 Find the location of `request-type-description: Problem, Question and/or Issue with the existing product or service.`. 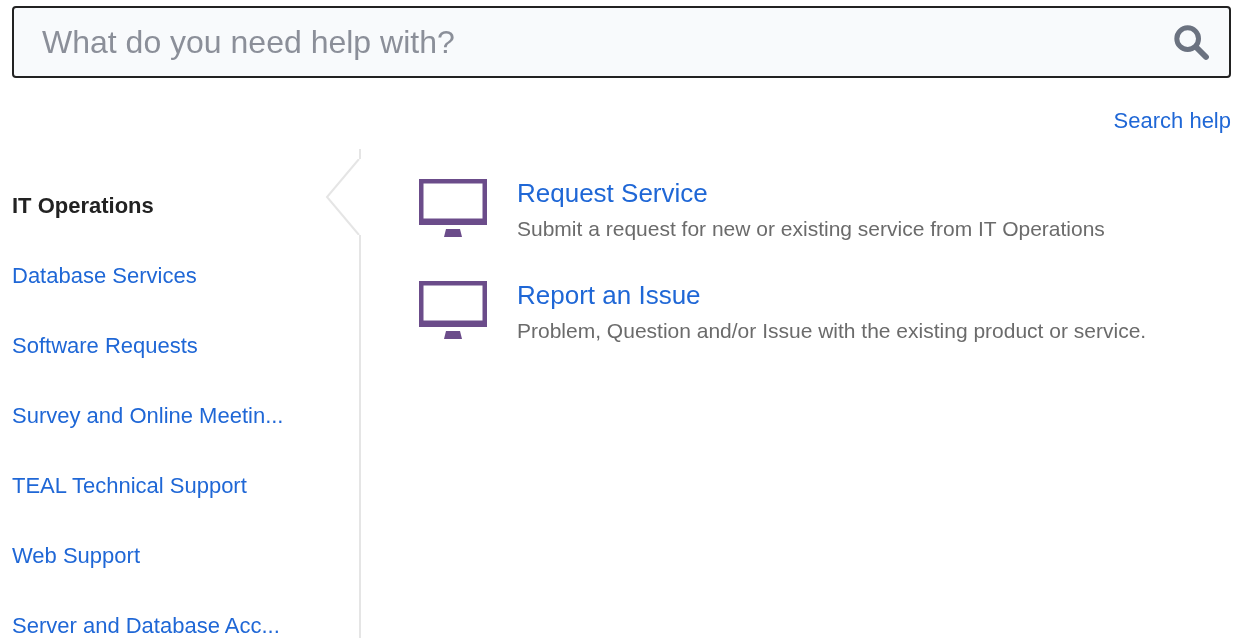

request-type-description: Problem, Question and/or Issue with the existing product or service. is located at coordinates (832, 331).